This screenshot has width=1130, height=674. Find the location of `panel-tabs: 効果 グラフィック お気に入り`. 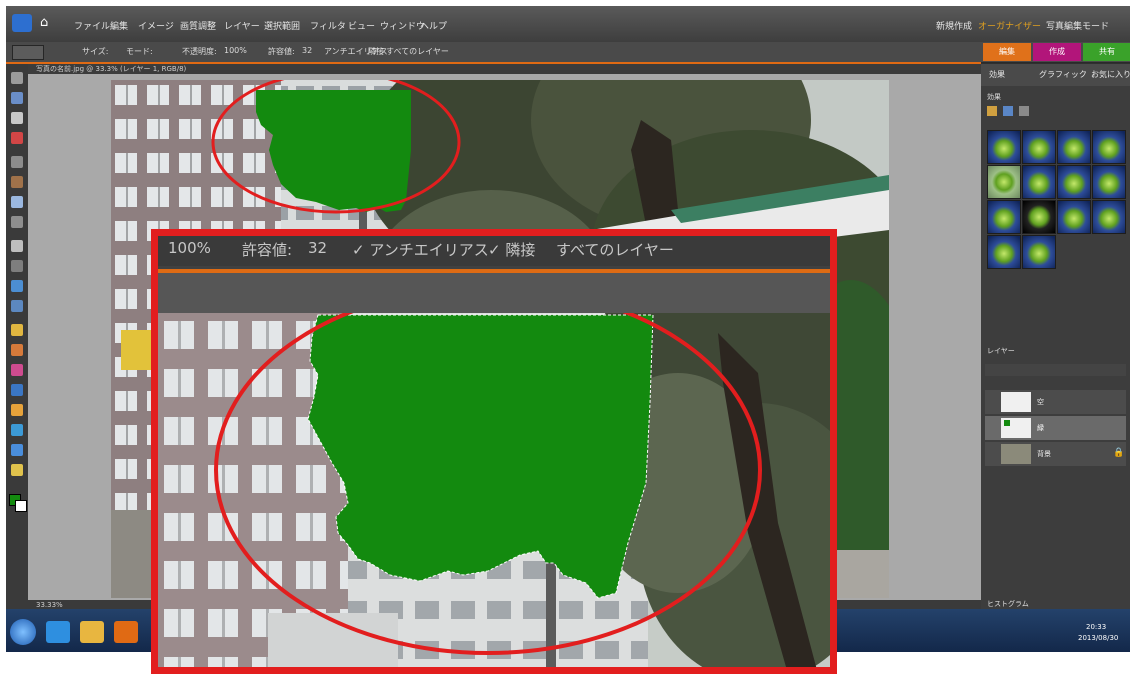

panel-tabs: 効果 グラフィック お気に入り is located at coordinates (1055, 75).